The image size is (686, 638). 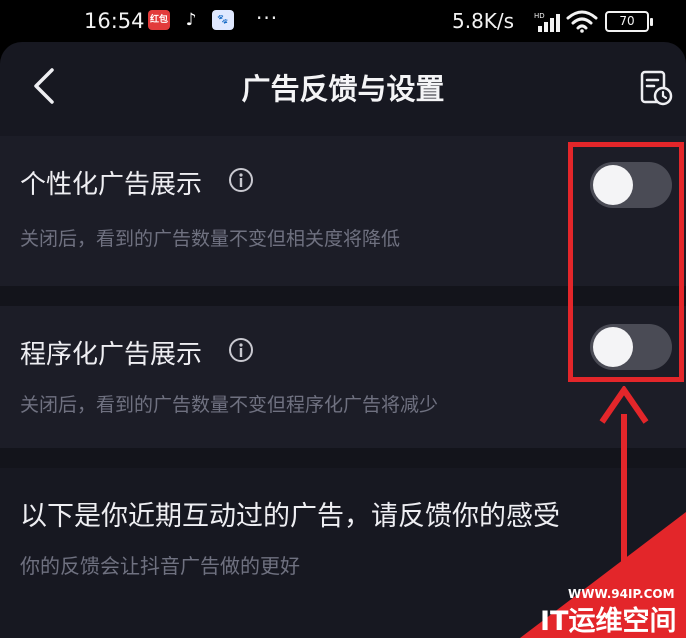 What do you see at coordinates (111, 355) in the screenshot?
I see `programmatic-ads-title: 程序化广告展示` at bounding box center [111, 355].